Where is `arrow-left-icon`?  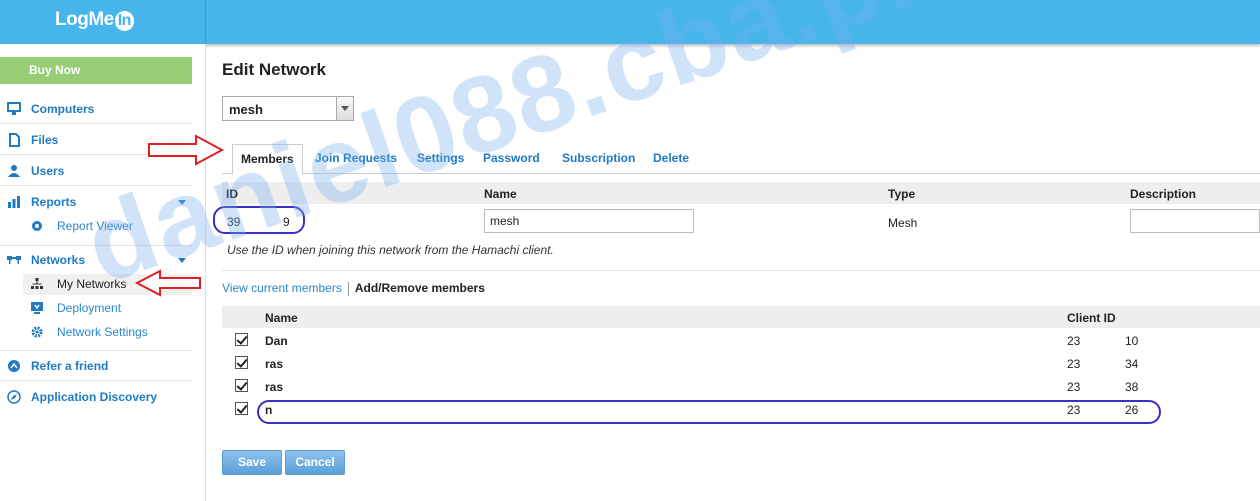
arrow-left-icon is located at coordinates (167, 283).